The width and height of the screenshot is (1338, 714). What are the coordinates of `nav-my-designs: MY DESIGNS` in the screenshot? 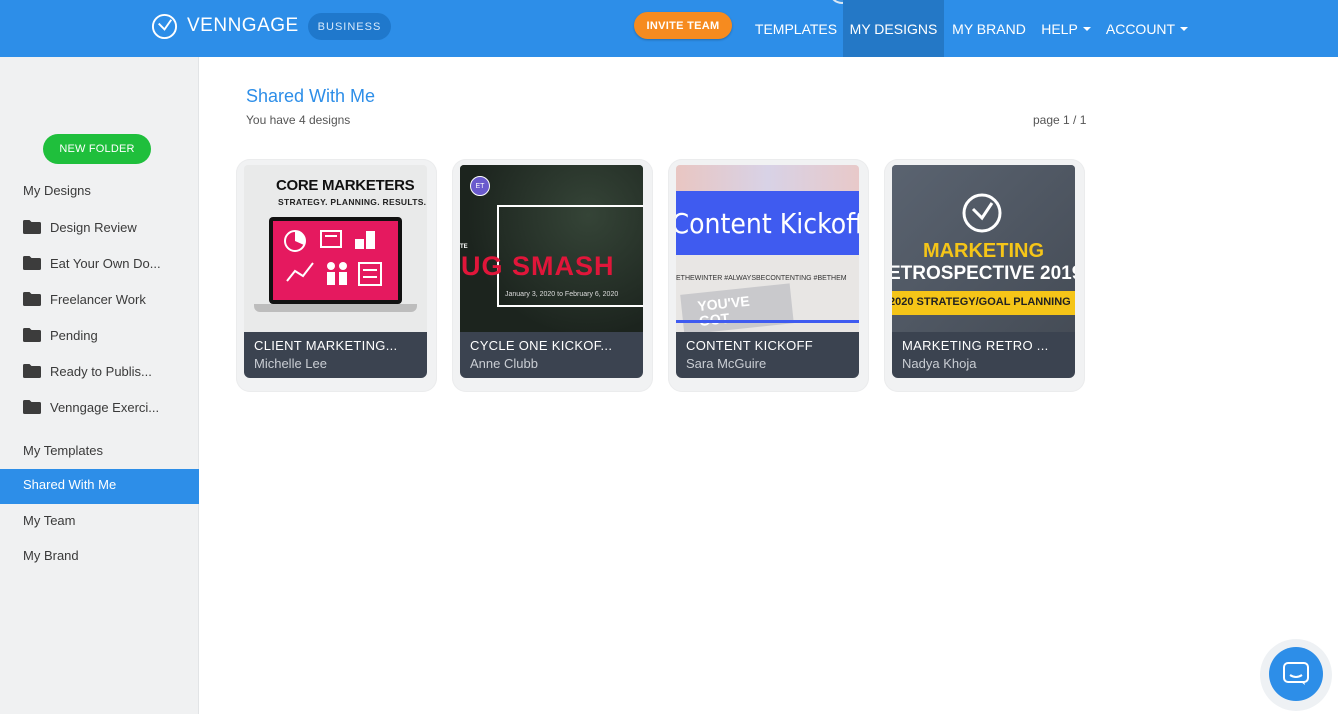 It's located at (893, 28).